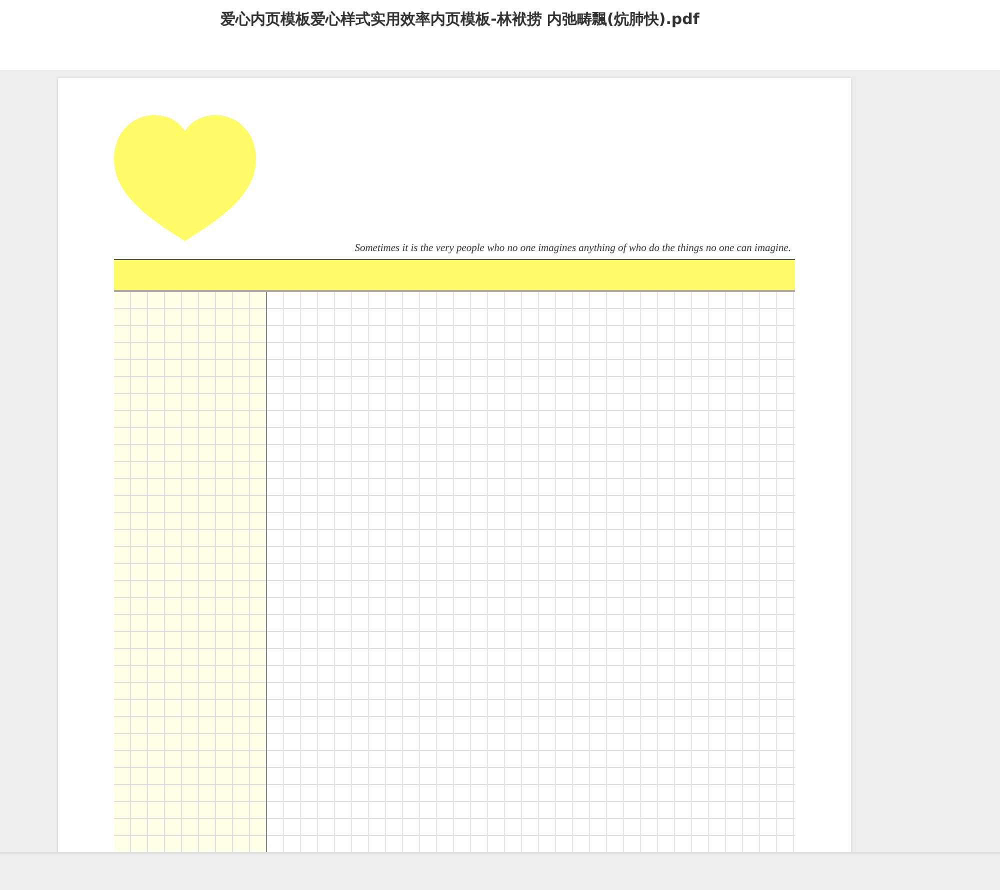  Describe the element at coordinates (460, 20) in the screenshot. I see `document-title: 爱心内页模板爱心样式实用效率内页模板-林袱捞 内弛畴飄(炕肺快).pdf` at that location.